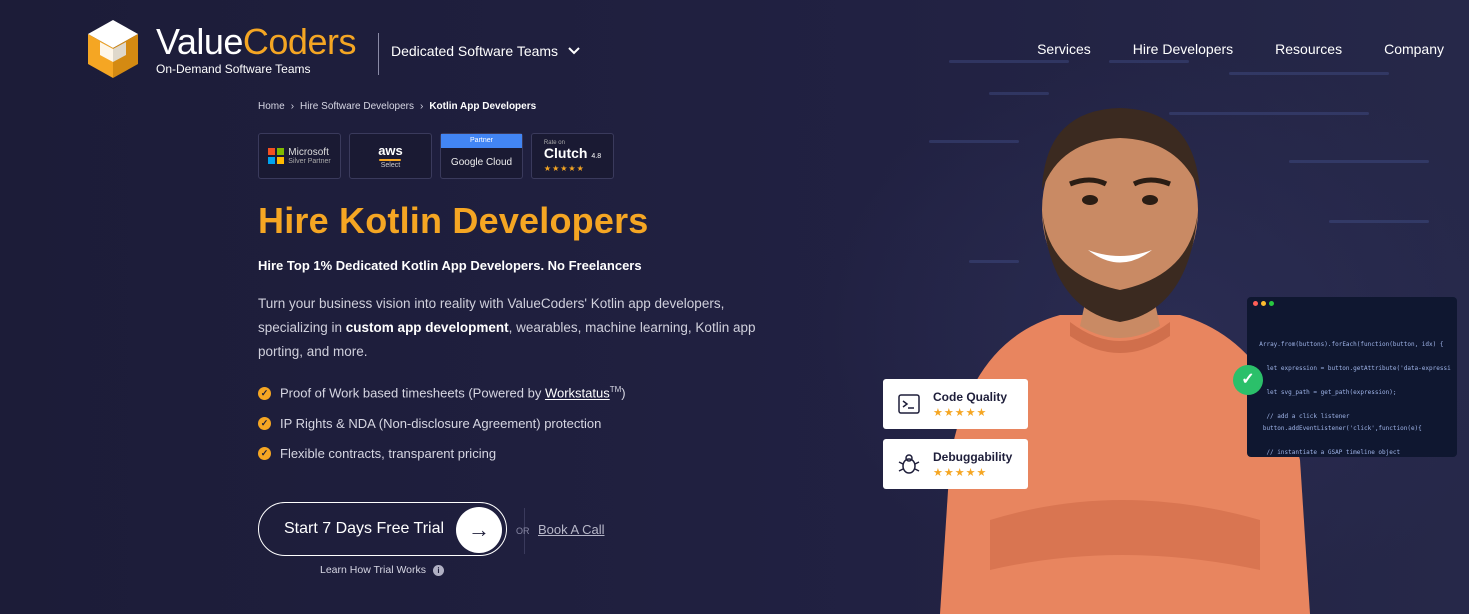 Image resolution: width=1469 pixels, height=614 pixels. I want to click on arrow-right-icon: →, so click(479, 530).